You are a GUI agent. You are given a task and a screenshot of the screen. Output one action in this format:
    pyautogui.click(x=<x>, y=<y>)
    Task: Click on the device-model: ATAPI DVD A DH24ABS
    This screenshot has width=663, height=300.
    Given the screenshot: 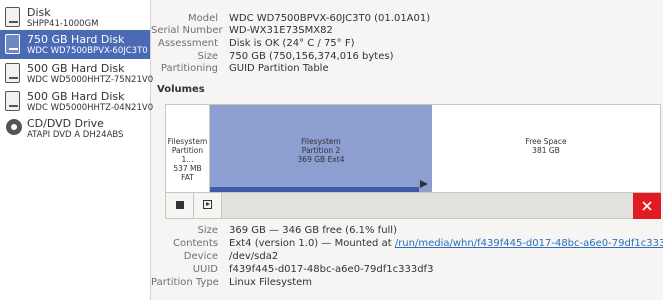 What is the action you would take?
    pyautogui.click(x=75, y=135)
    